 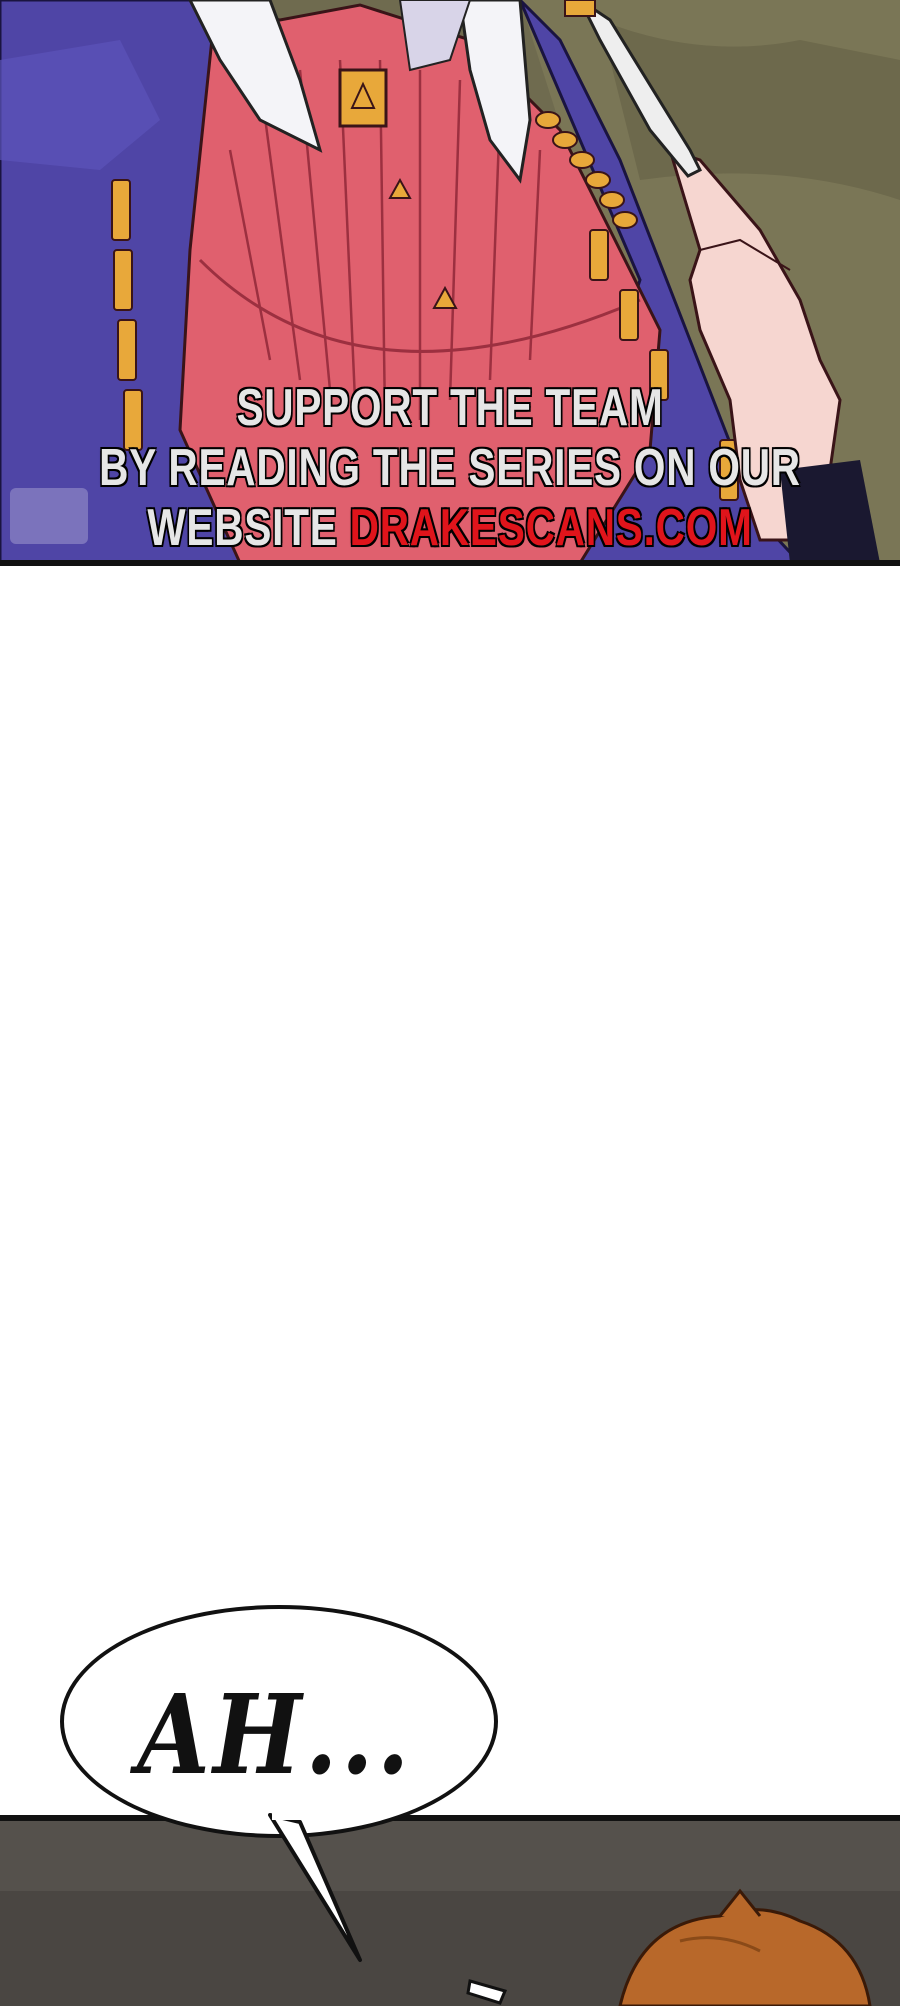 I want to click on watermark-site-link: DRAKESCANS.COM, so click(x=551, y=528).